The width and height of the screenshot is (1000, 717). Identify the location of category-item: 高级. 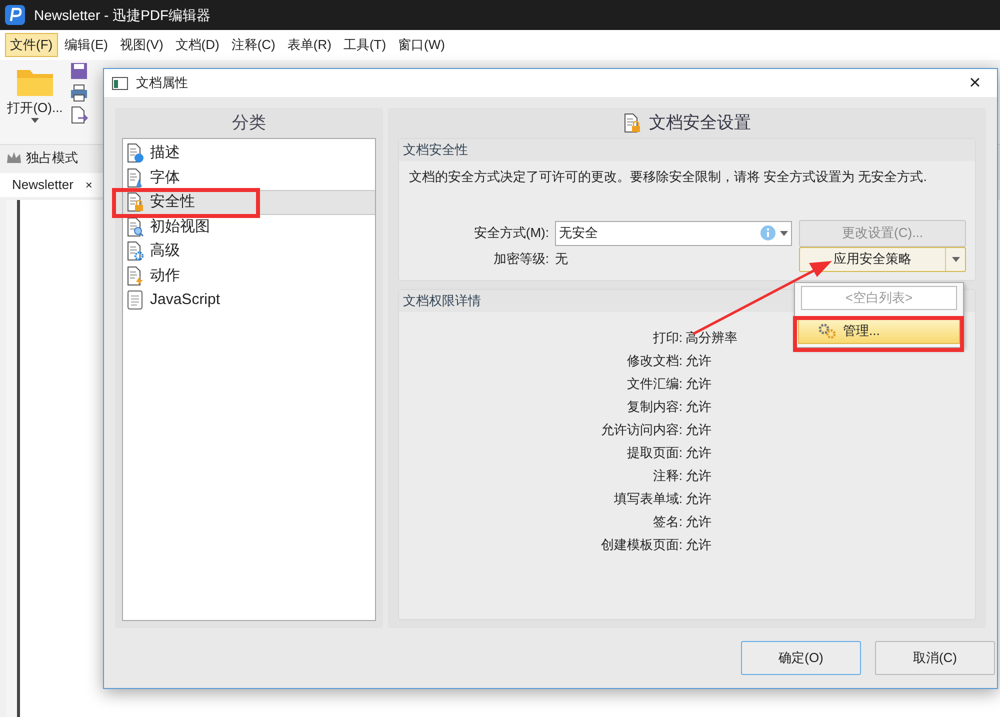
(249, 251).